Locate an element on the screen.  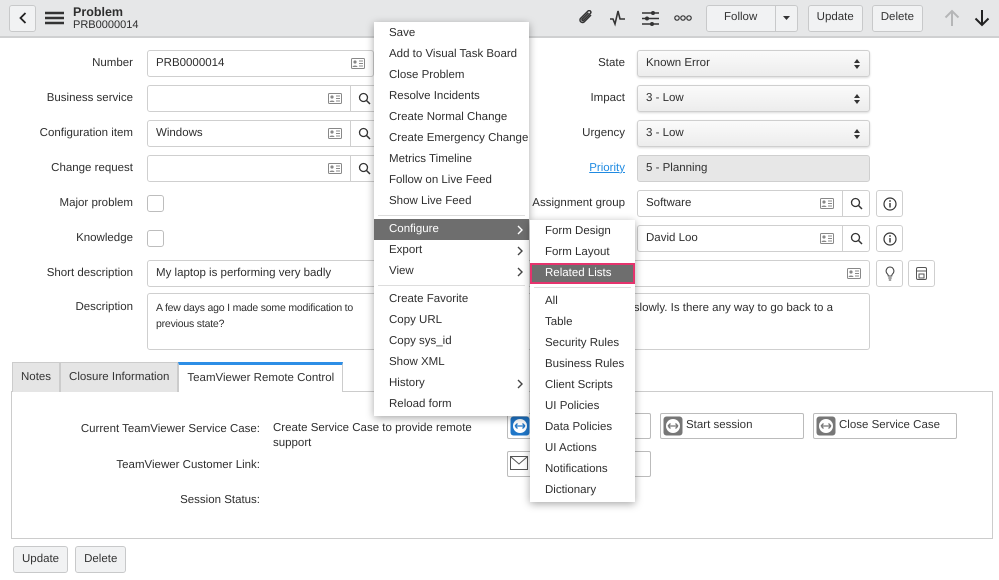
menu-item: Form Design is located at coordinates (582, 231).